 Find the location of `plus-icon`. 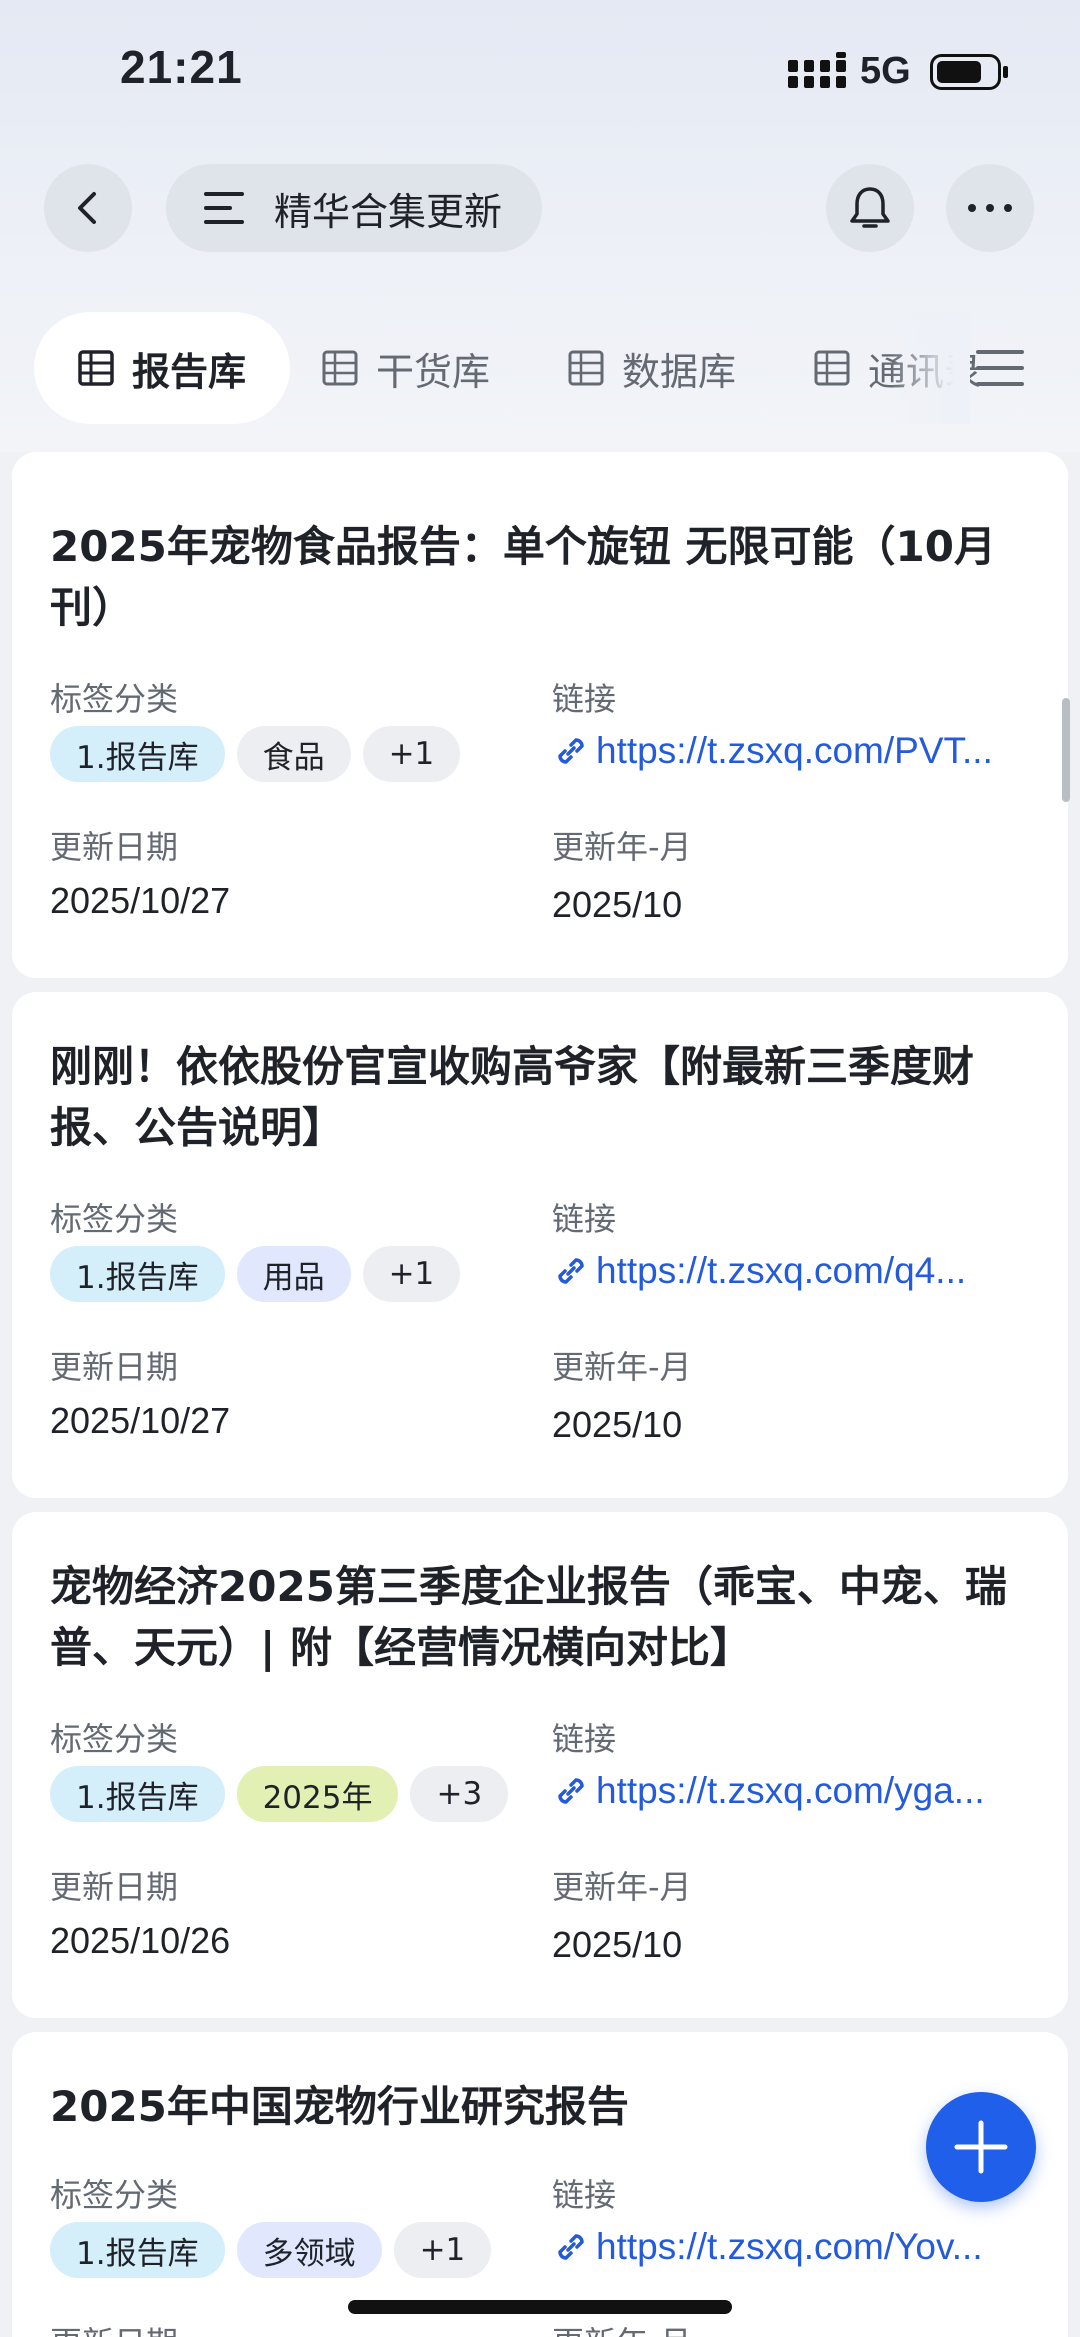

plus-icon is located at coordinates (981, 2147).